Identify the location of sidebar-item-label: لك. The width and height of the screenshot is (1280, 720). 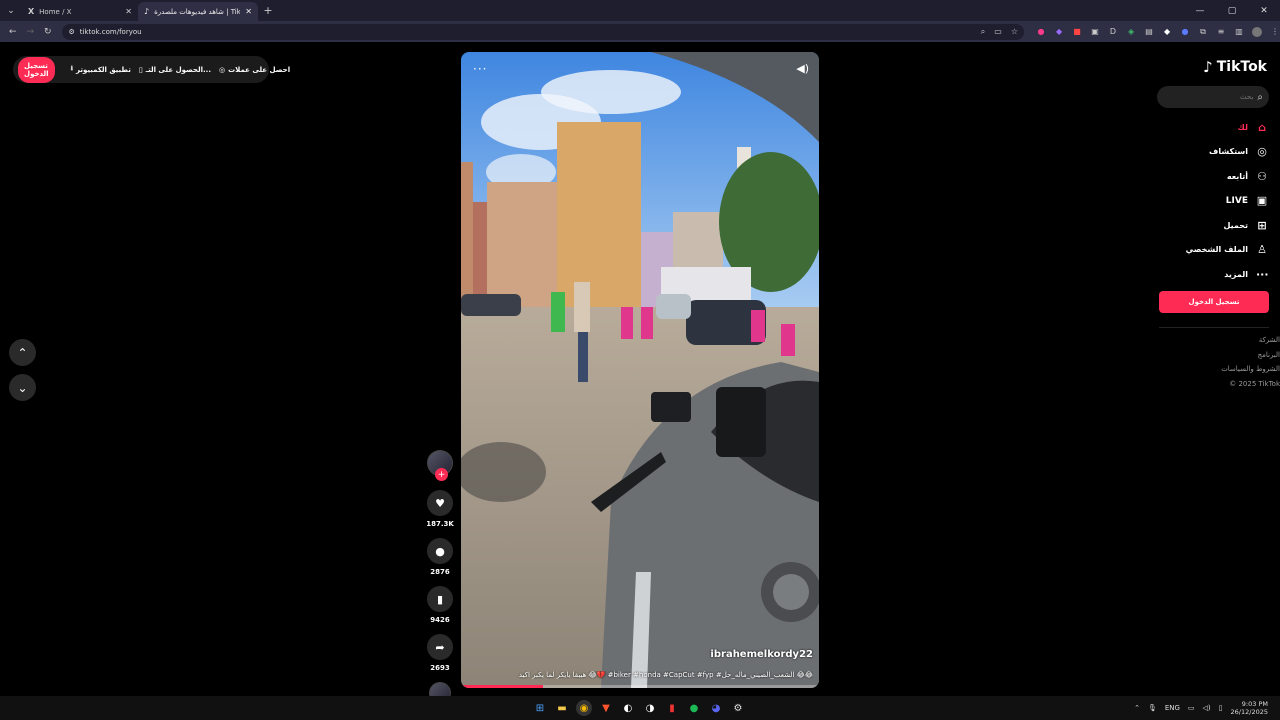
(1242, 127).